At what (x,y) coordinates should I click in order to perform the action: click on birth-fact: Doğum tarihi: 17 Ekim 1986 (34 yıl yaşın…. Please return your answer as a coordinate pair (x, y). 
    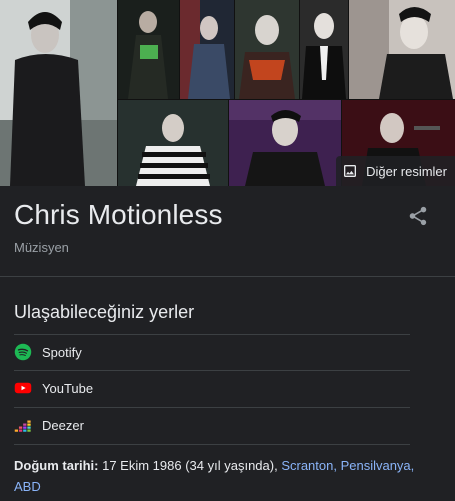
    Looking at the image, I should click on (219, 476).